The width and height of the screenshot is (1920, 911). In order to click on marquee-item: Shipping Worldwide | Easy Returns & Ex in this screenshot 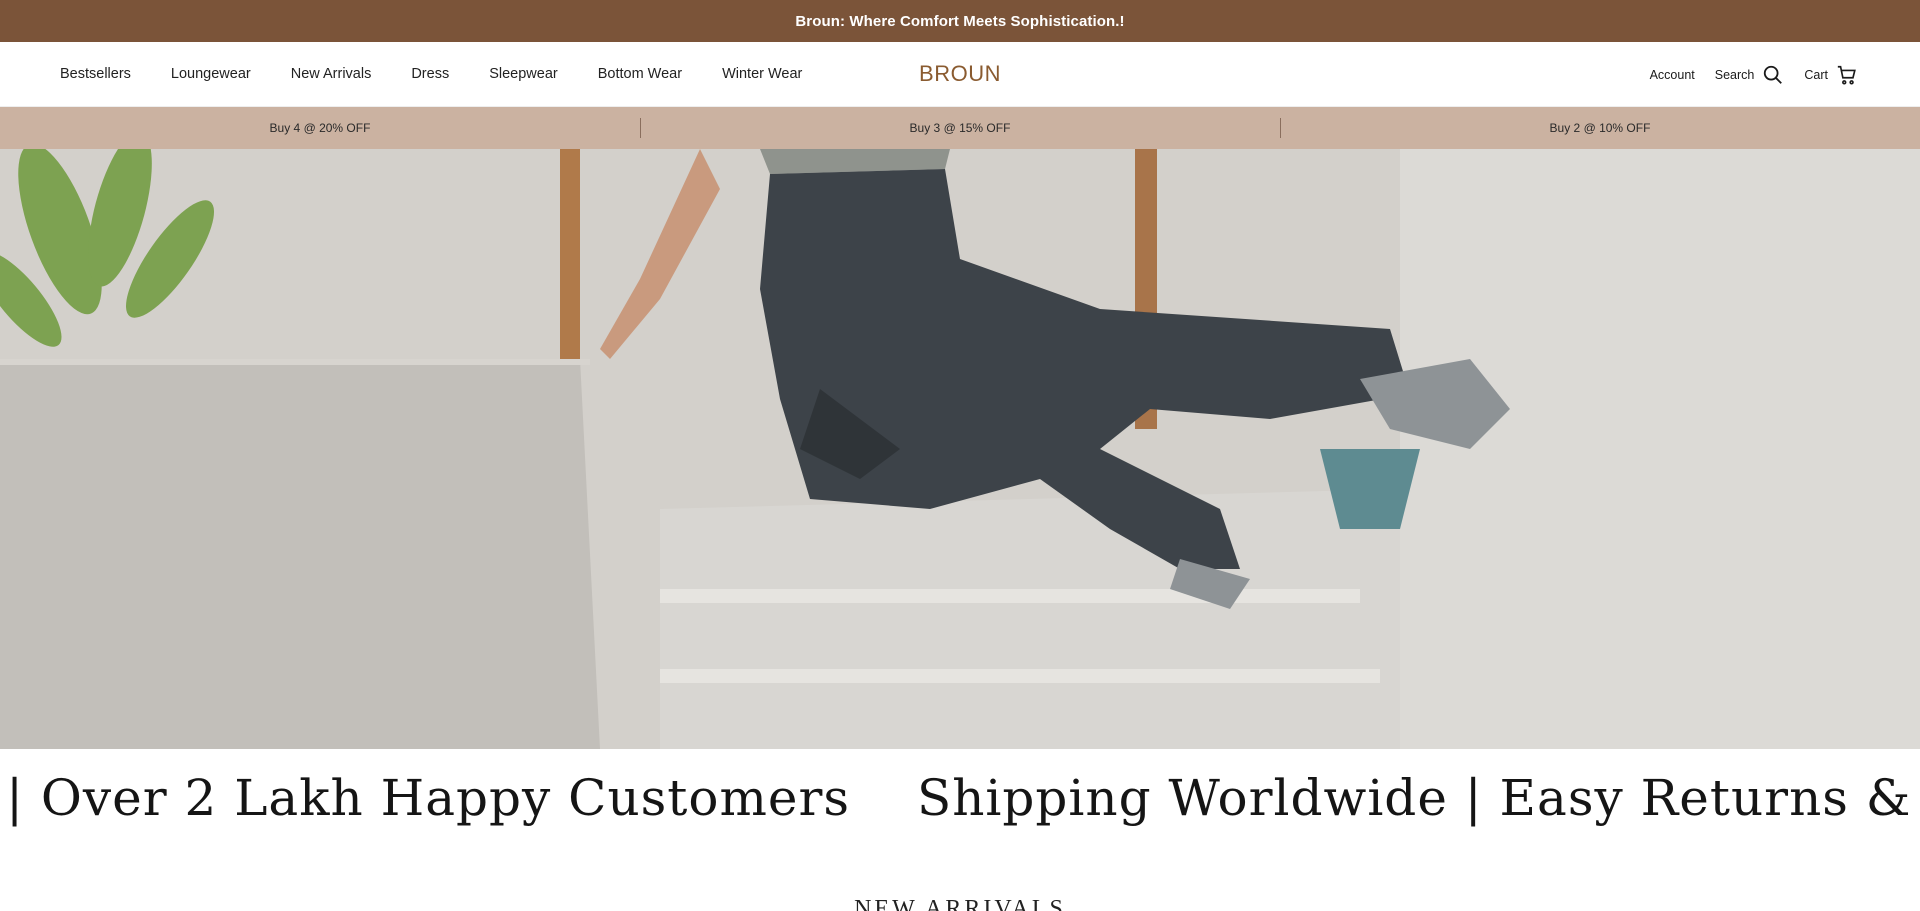, I will do `click(1418, 798)`.